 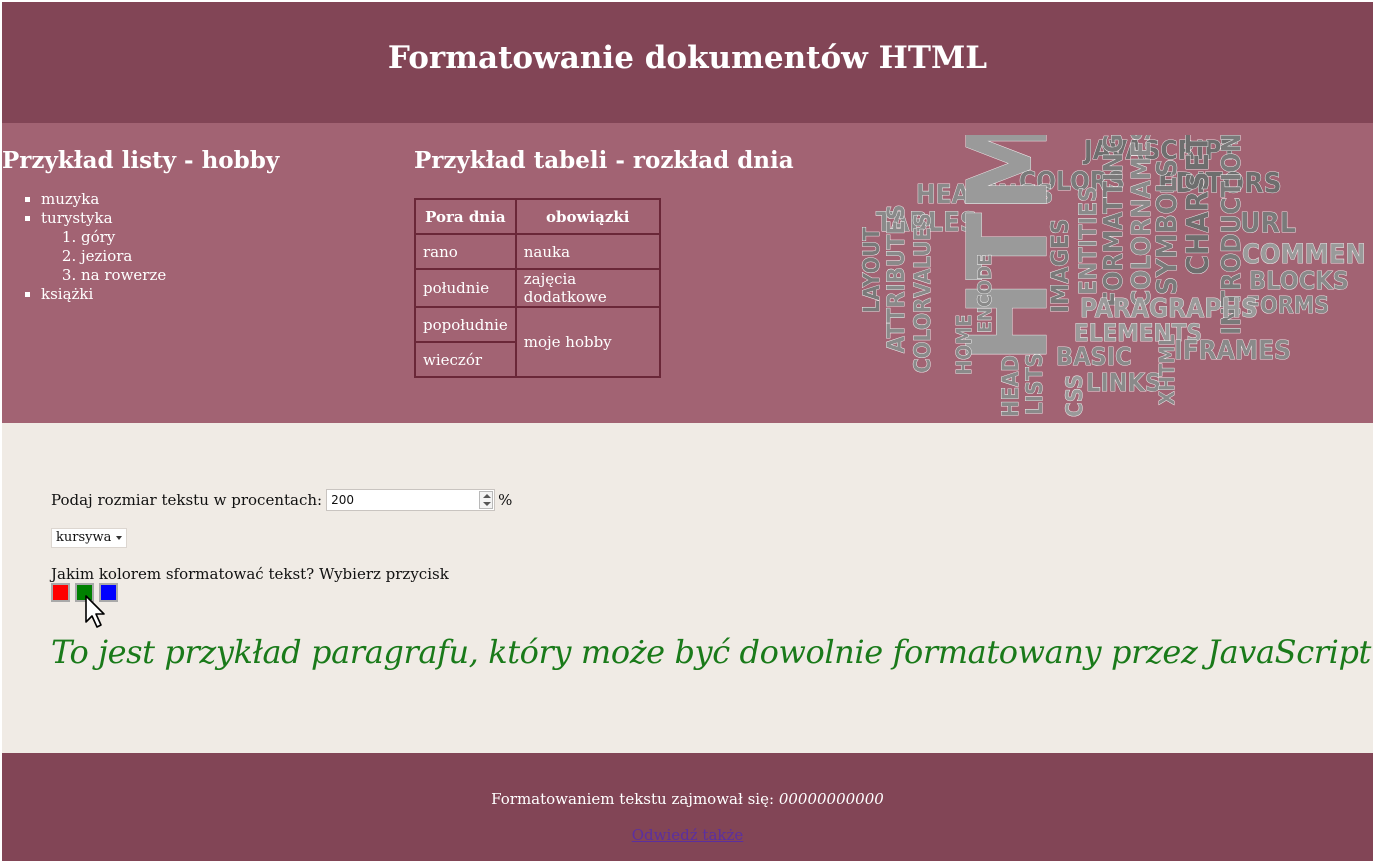 What do you see at coordinates (1075, 396) in the screenshot?
I see `cloud-word: CSS` at bounding box center [1075, 396].